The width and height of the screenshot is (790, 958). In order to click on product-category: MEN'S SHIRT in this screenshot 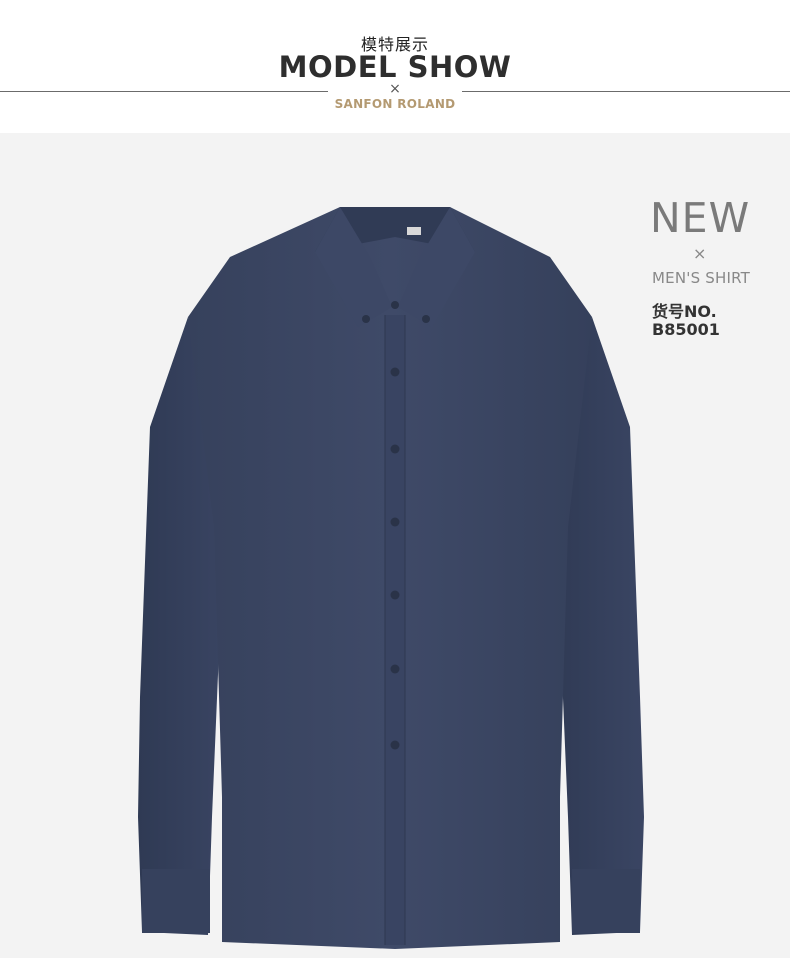, I will do `click(701, 278)`.